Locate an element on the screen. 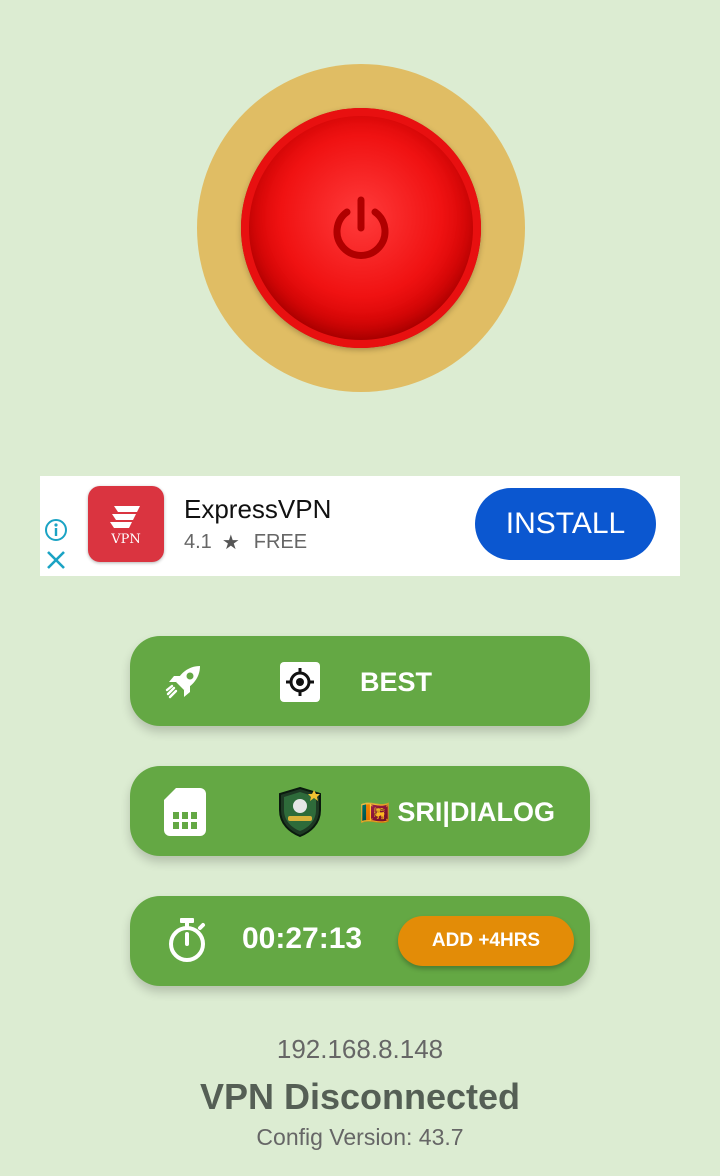 The image size is (720, 1176). network-name: SRI|DIALOG is located at coordinates (476, 812).